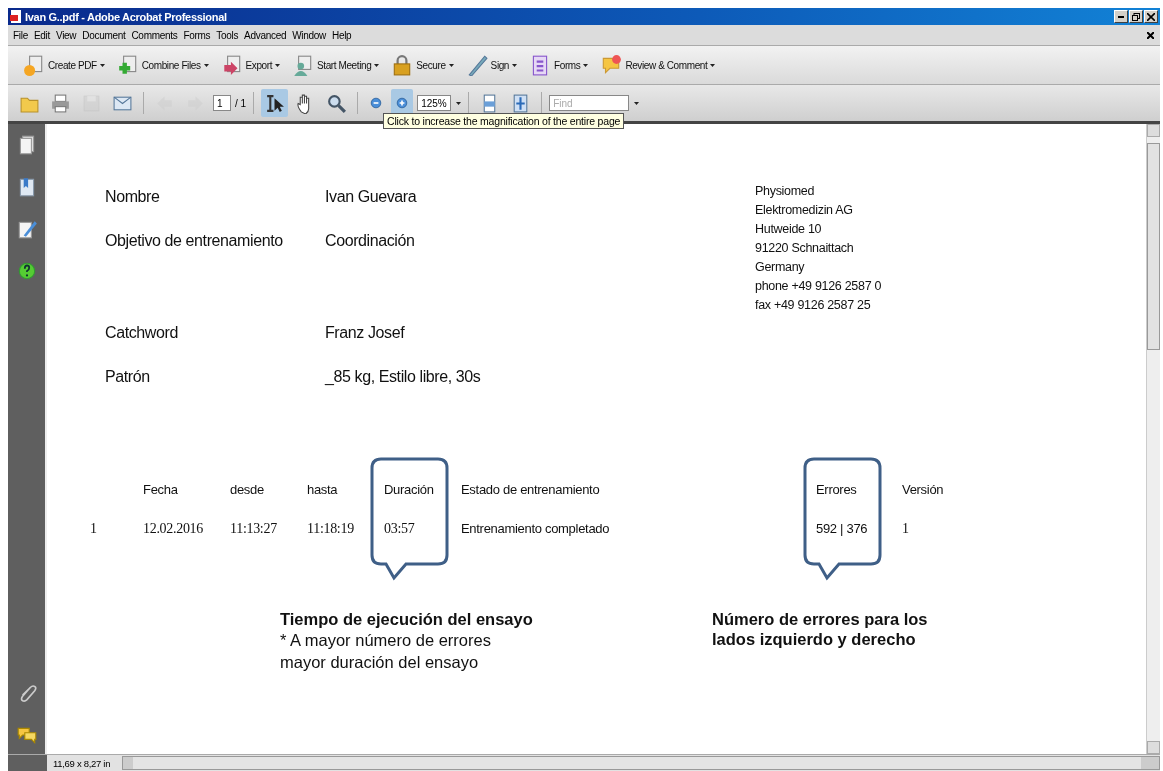 The height and width of the screenshot is (771, 1163). Describe the element at coordinates (422, 65) in the screenshot. I see `toolbar-button: Secure` at that location.